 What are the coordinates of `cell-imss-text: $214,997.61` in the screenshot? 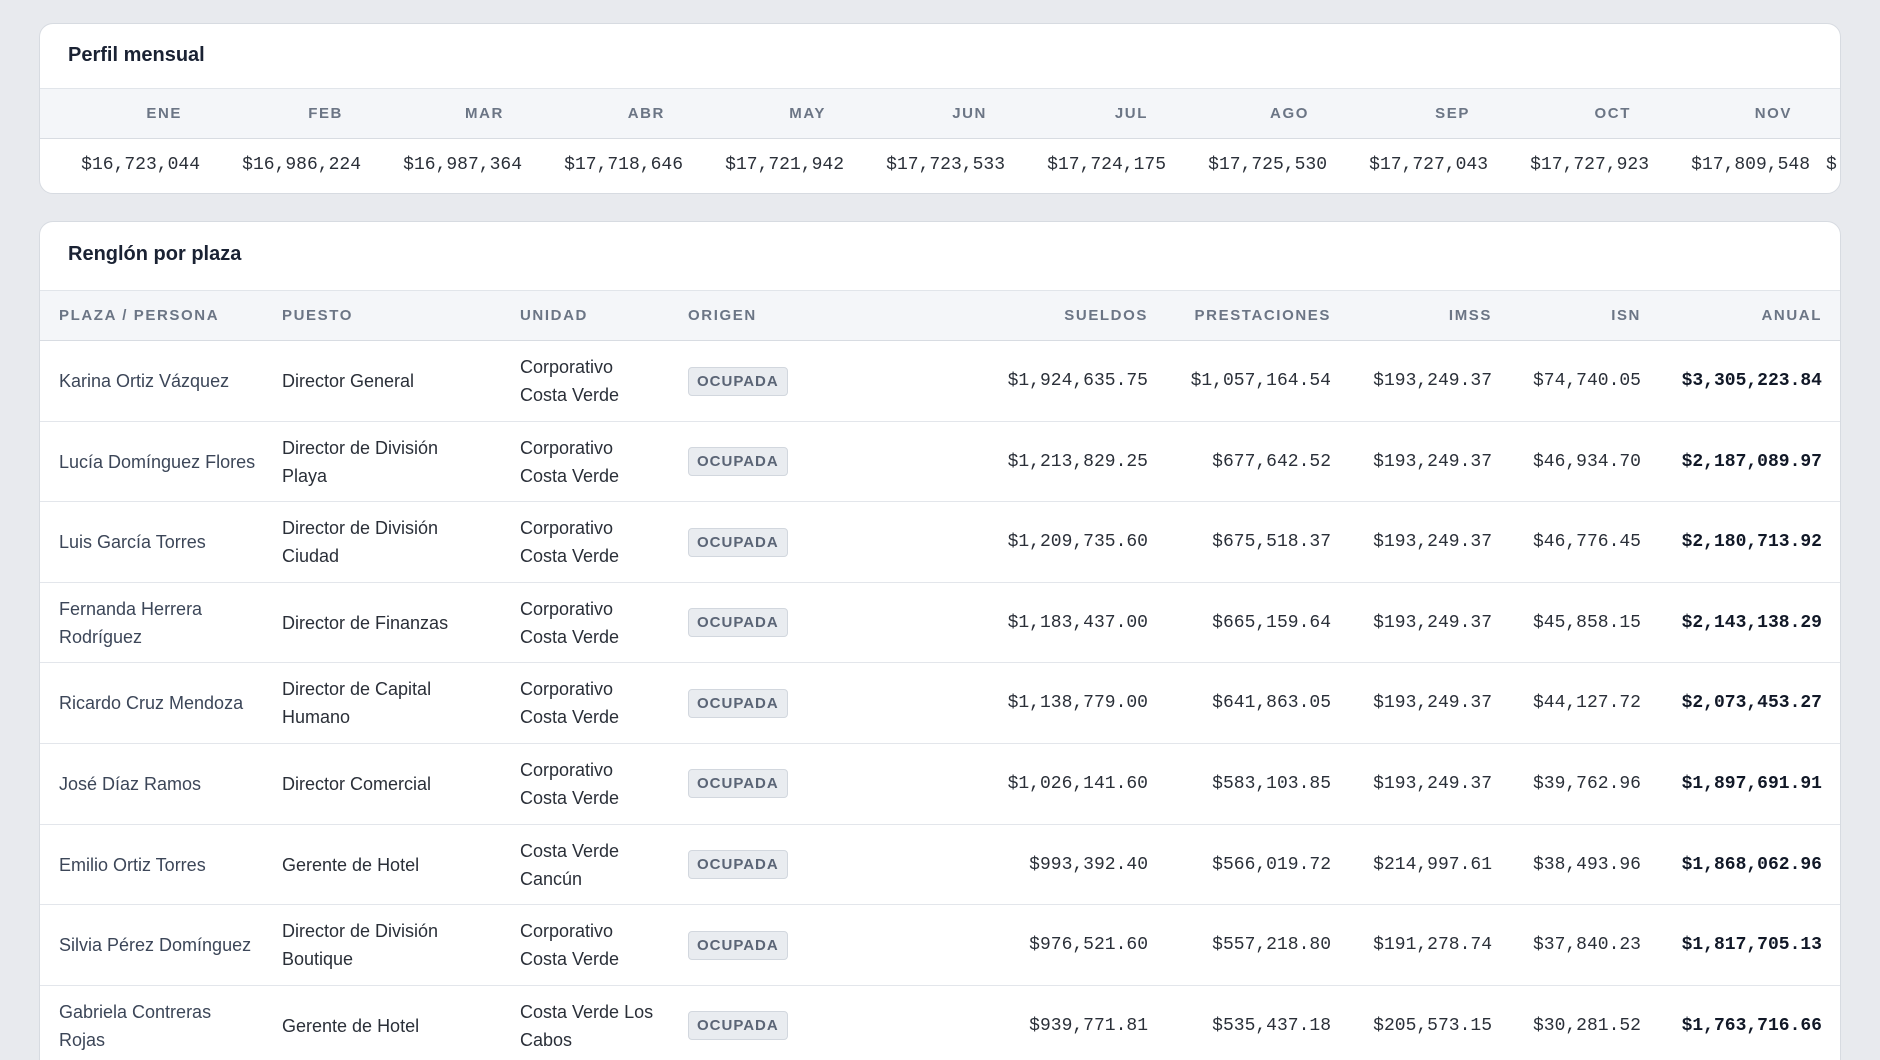 It's located at (1432, 864).